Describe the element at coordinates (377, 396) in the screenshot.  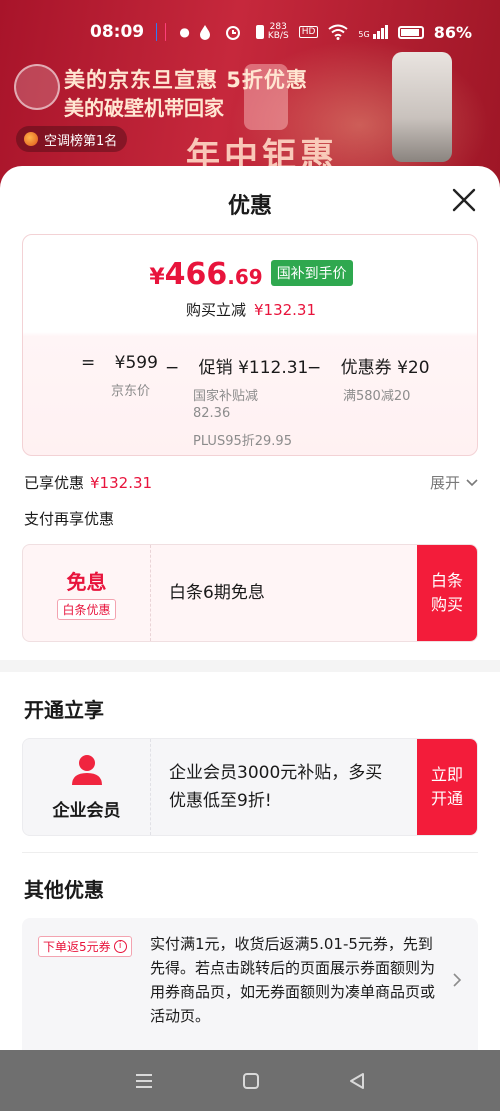
I see `coupon-condition: 满580减20` at that location.